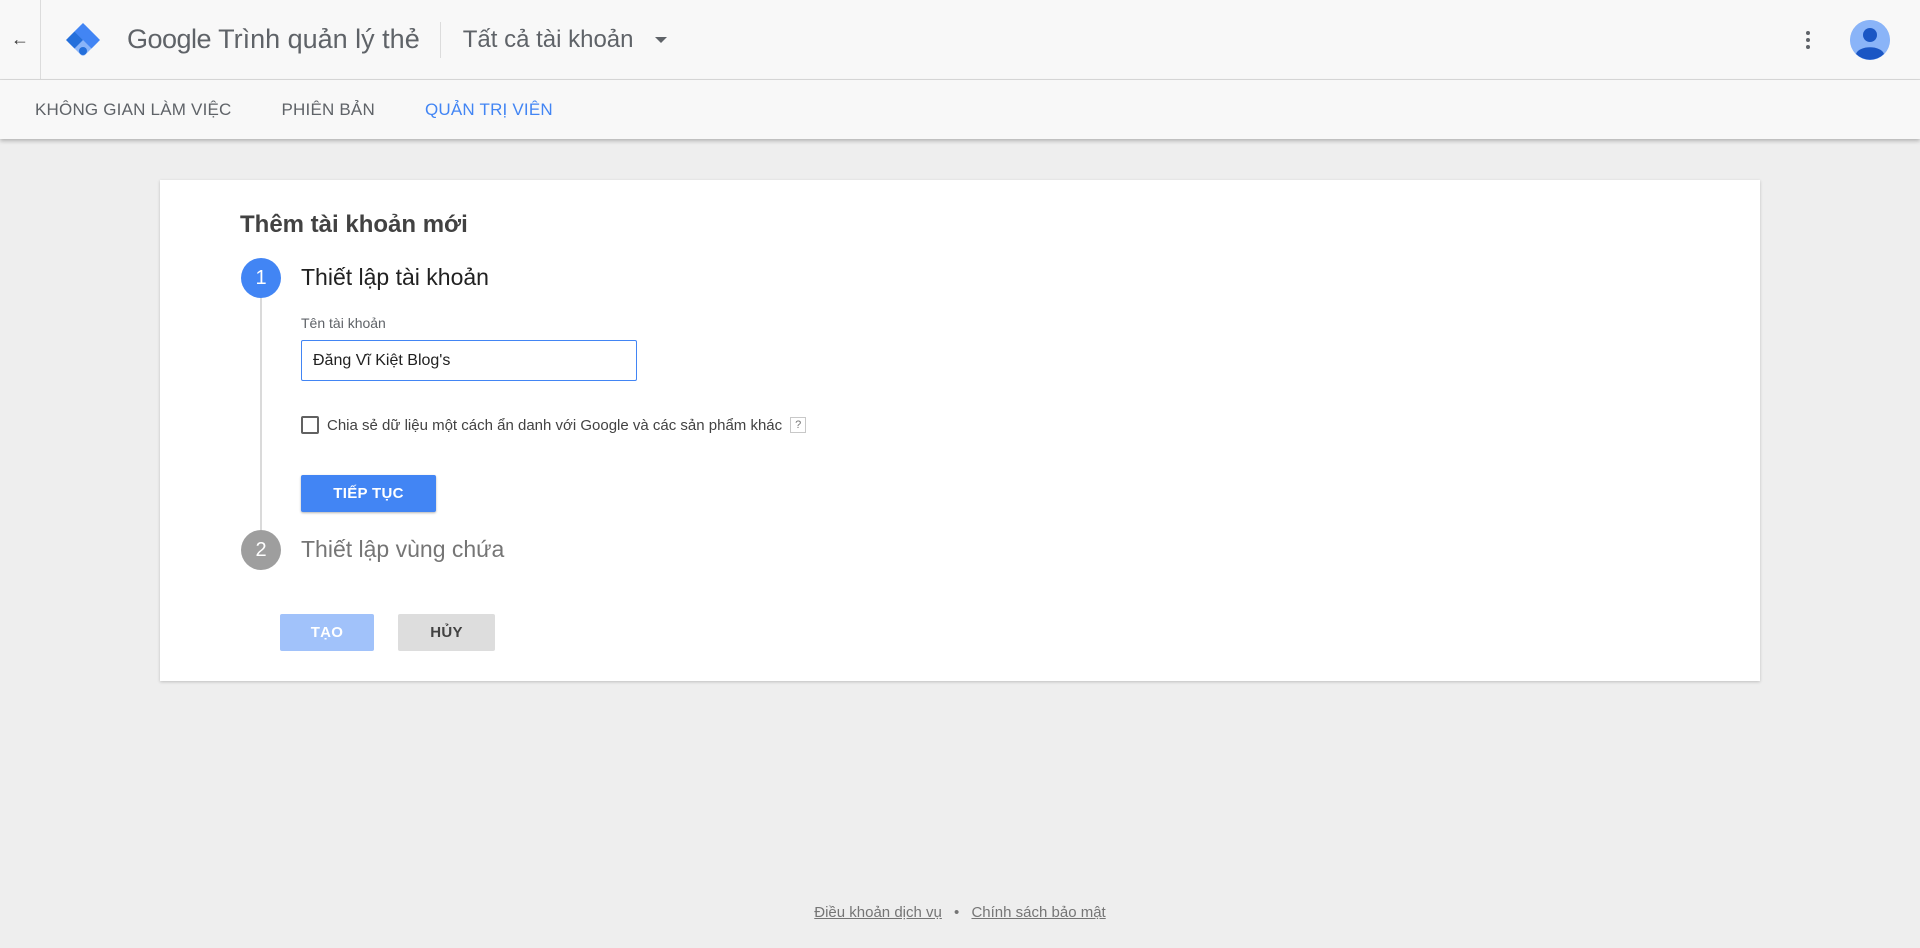 This screenshot has height=948, width=1920. I want to click on step-2-title: Thiết lập vùng chứa, so click(403, 549).